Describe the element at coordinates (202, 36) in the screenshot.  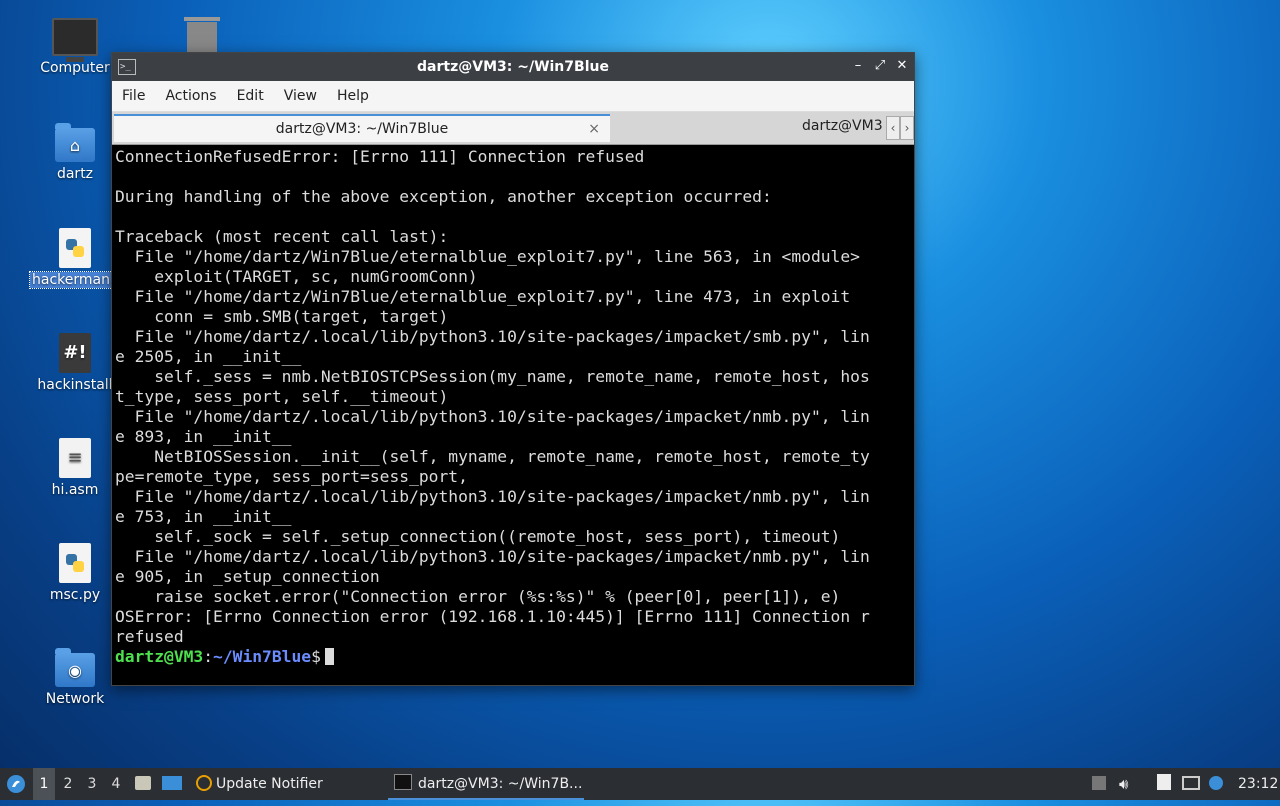
I see `trash-icon` at that location.